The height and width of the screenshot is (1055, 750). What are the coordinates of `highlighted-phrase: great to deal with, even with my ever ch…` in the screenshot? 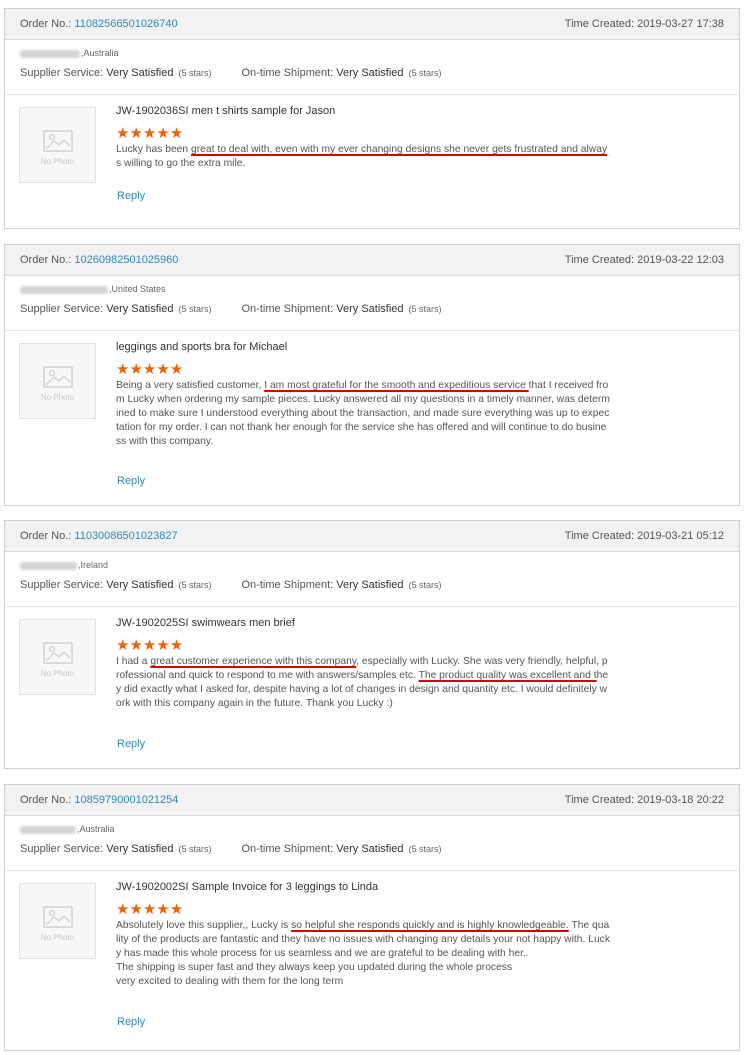 It's located at (399, 149).